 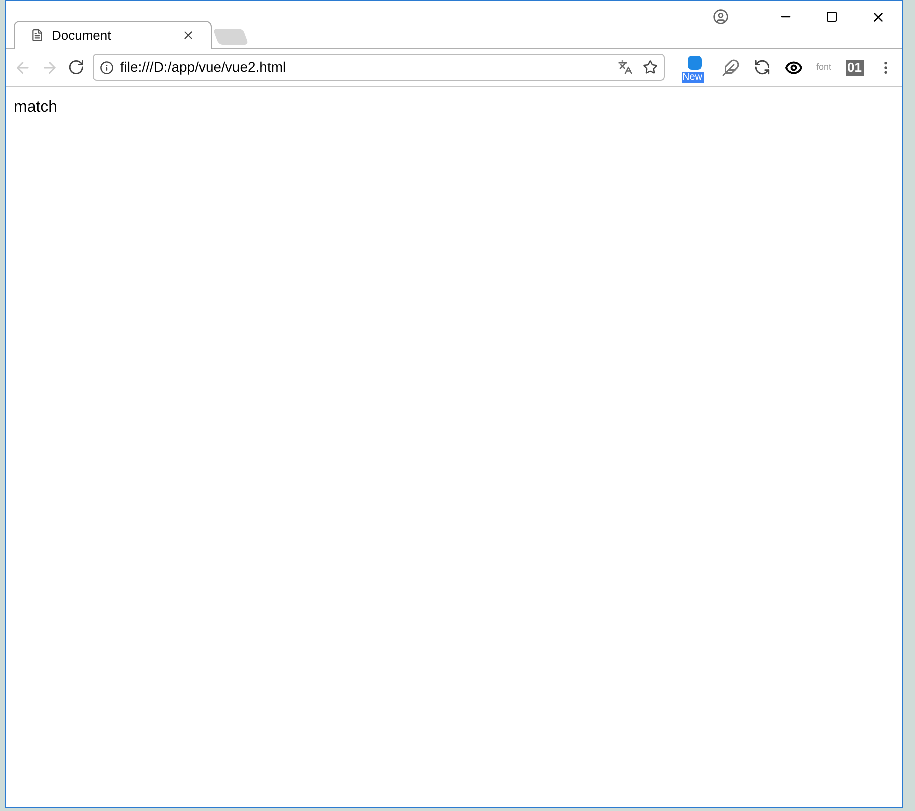 What do you see at coordinates (693, 77) in the screenshot?
I see `new-badge: New` at bounding box center [693, 77].